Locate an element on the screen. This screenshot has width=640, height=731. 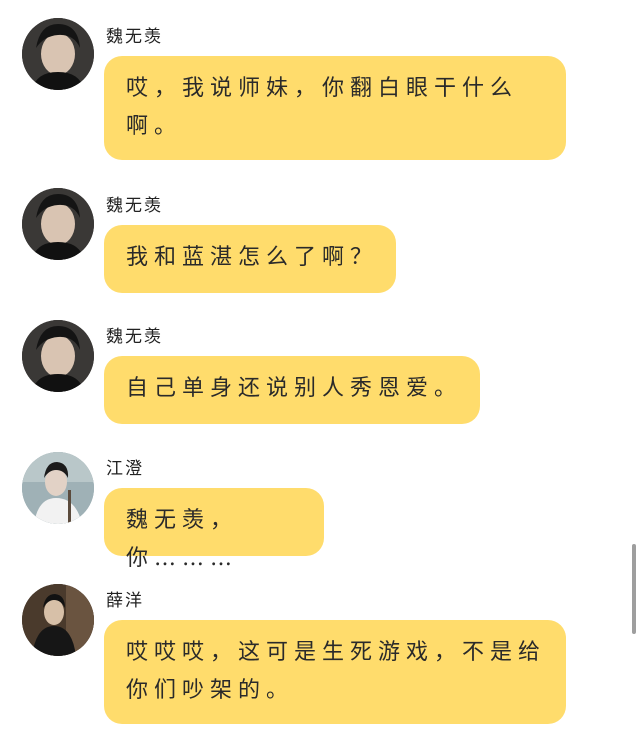
message-bubble: 哎哎哎，这可是生死游戏，不是给你们吵架的。 is located at coordinates (335, 672).